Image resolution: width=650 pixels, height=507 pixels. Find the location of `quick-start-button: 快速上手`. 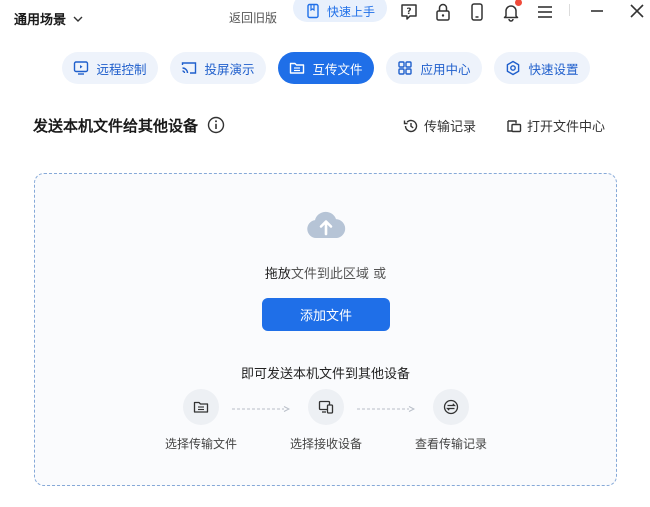

quick-start-button: 快速上手 is located at coordinates (340, 11).